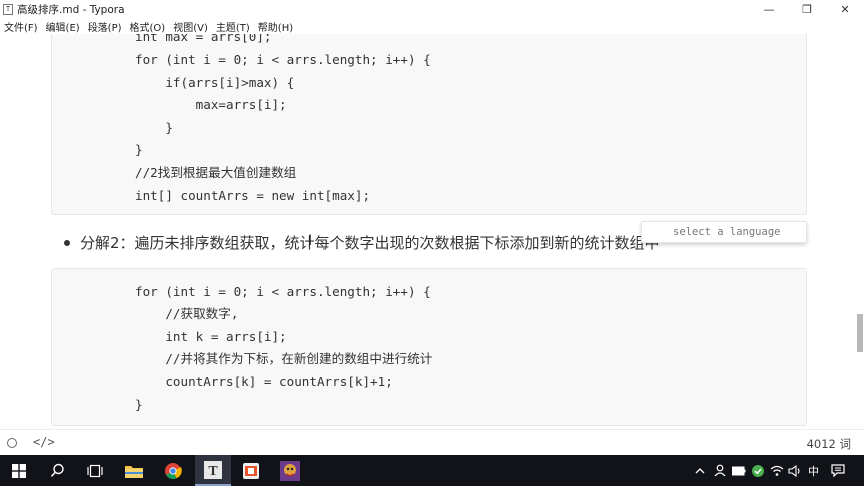 This screenshot has height=486, width=864. What do you see at coordinates (148, 26) in the screenshot?
I see `menu-format: 格式(O)` at bounding box center [148, 26].